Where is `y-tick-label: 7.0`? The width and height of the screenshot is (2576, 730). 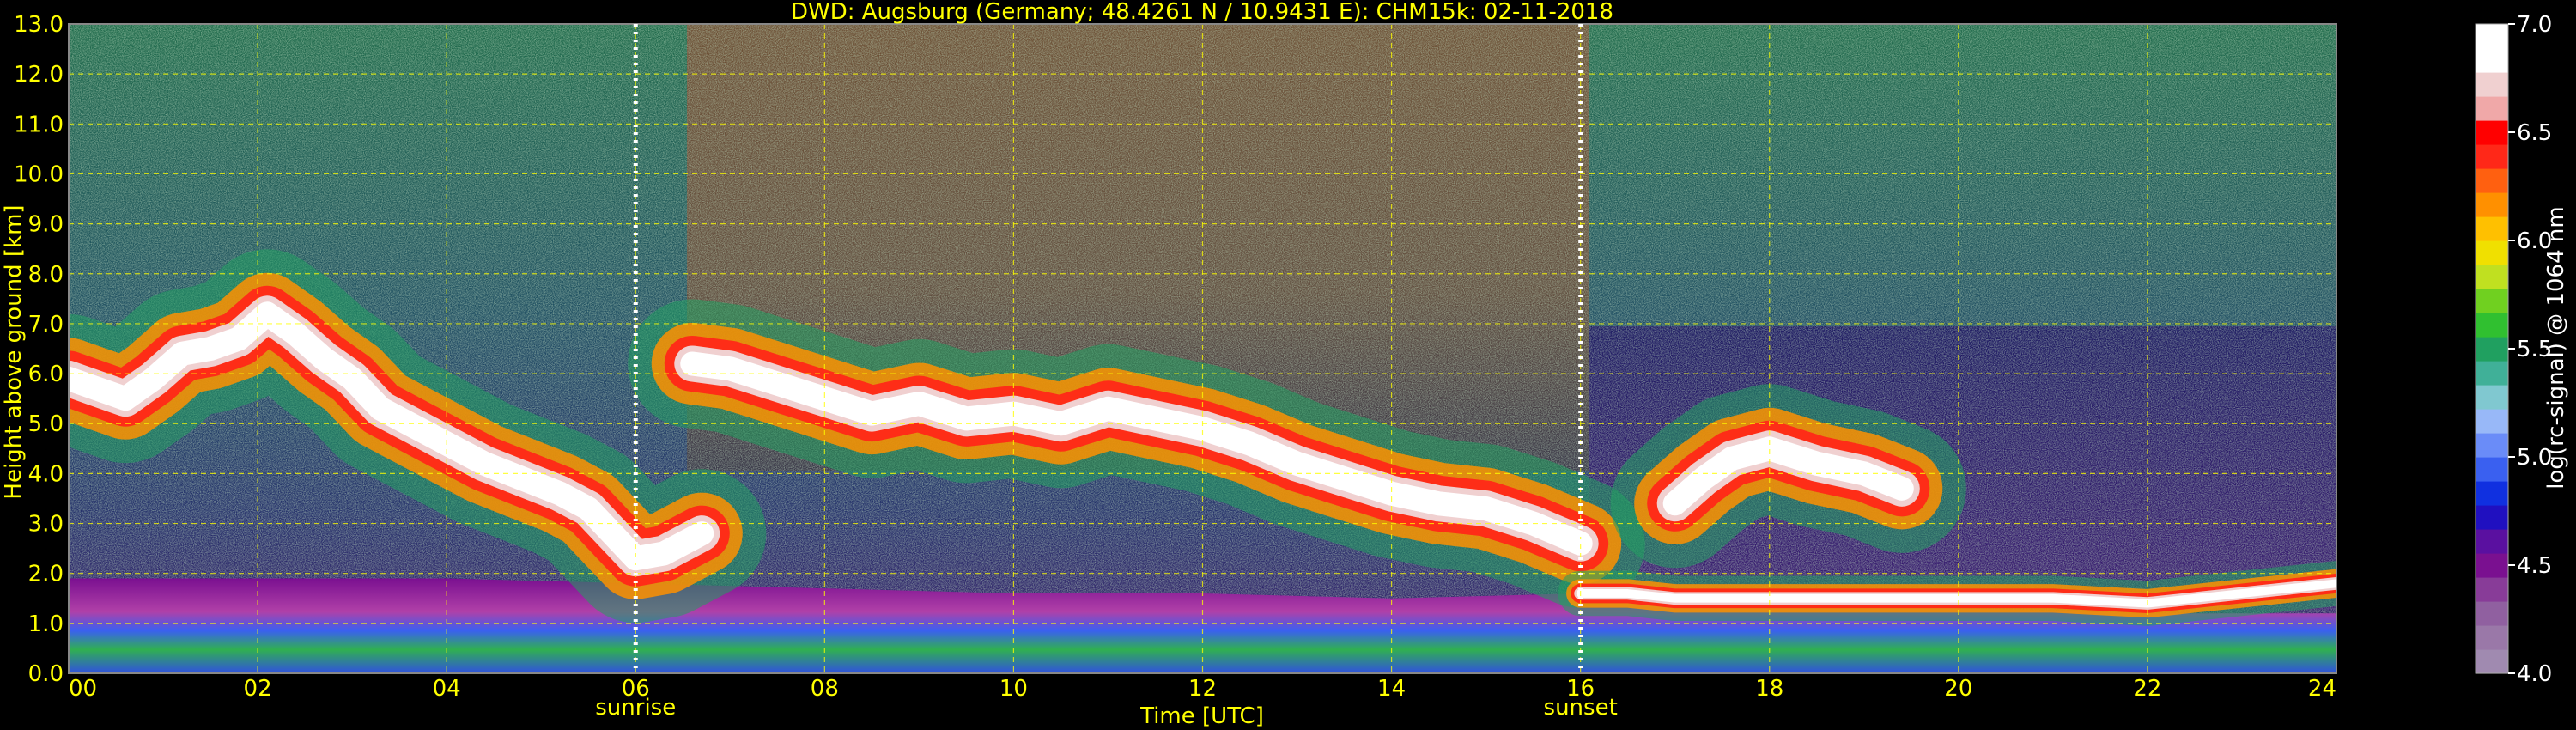 y-tick-label: 7.0 is located at coordinates (46, 325).